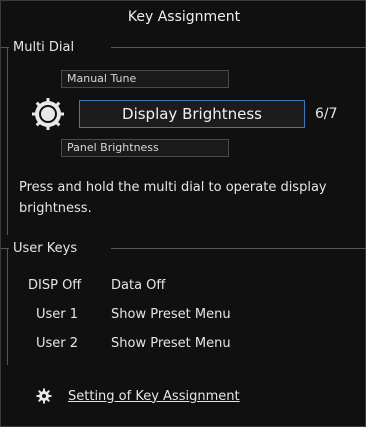 This screenshot has width=366, height=427. Describe the element at coordinates (184, 17) in the screenshot. I see `panel-title: Key Assignment` at that location.